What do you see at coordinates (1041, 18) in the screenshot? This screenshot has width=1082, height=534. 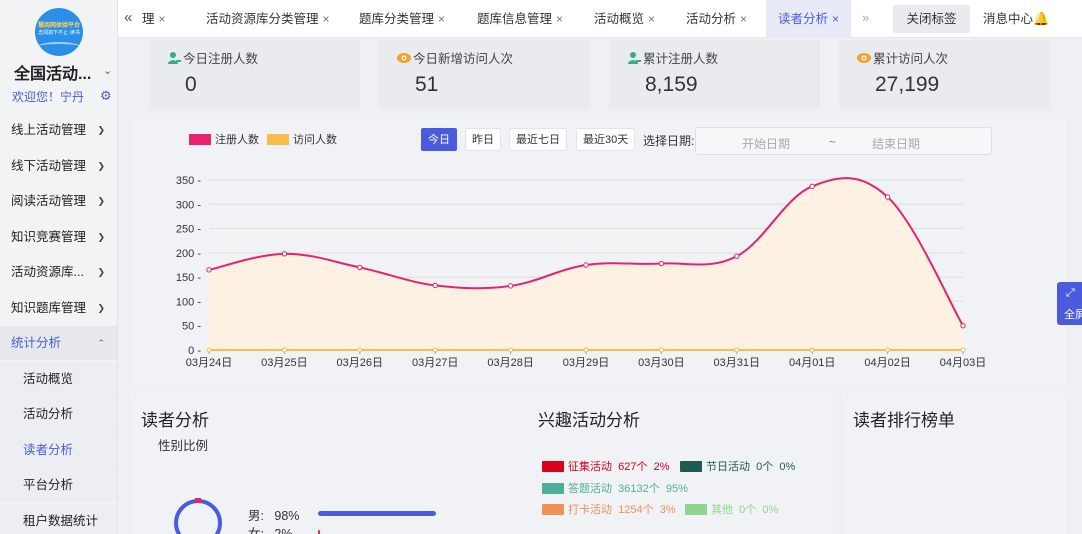 I see `bell-icon: 🔔` at bounding box center [1041, 18].